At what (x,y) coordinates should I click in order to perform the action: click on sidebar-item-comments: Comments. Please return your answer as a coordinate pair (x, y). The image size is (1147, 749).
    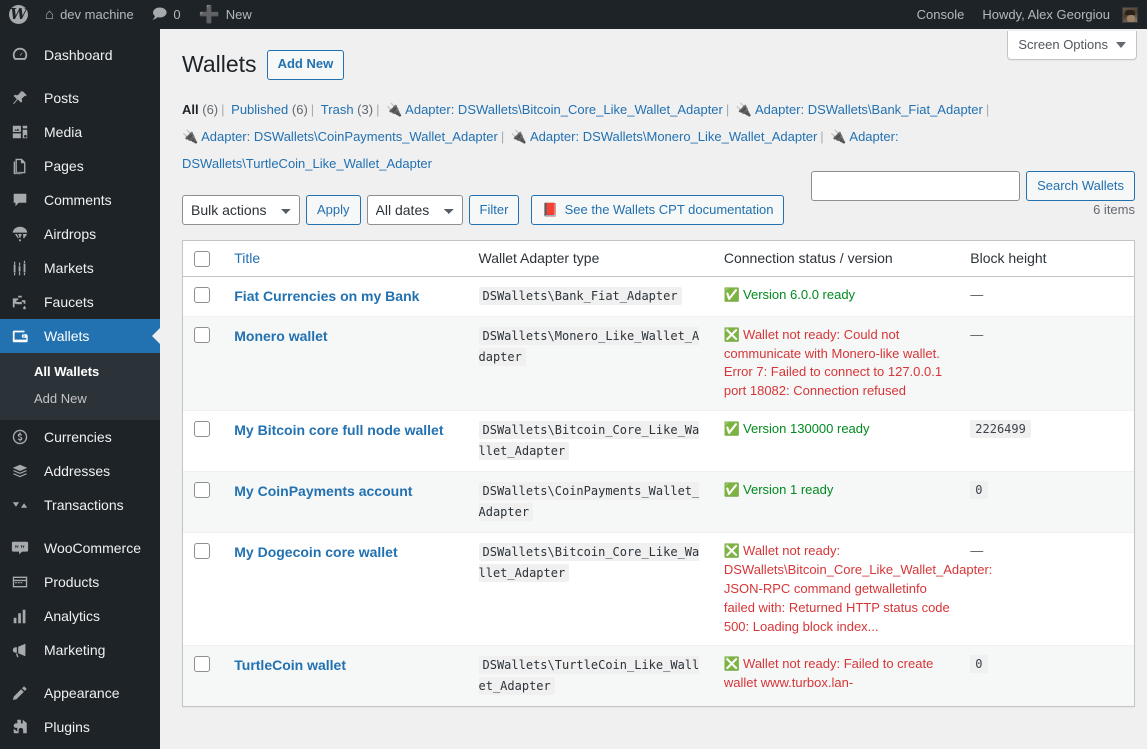
    Looking at the image, I should click on (80, 200).